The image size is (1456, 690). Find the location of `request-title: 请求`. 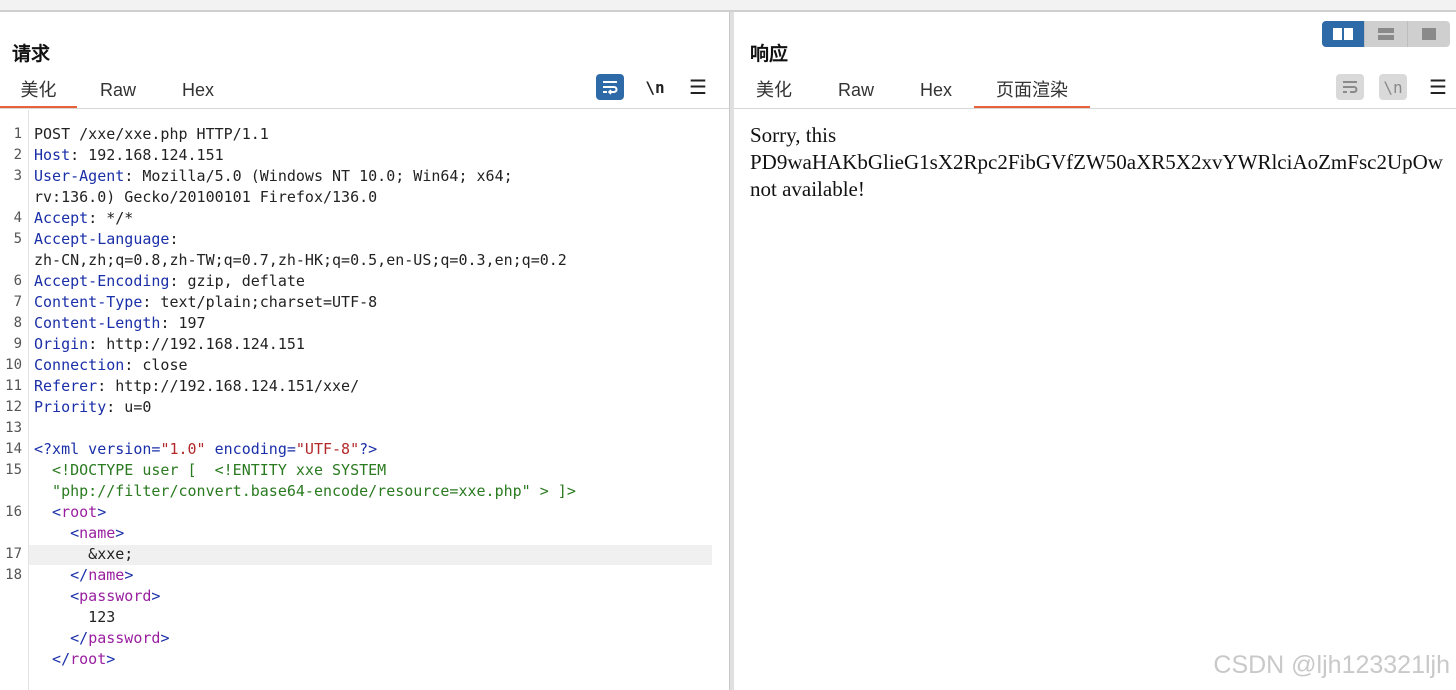

request-title: 请求 is located at coordinates (31, 54).